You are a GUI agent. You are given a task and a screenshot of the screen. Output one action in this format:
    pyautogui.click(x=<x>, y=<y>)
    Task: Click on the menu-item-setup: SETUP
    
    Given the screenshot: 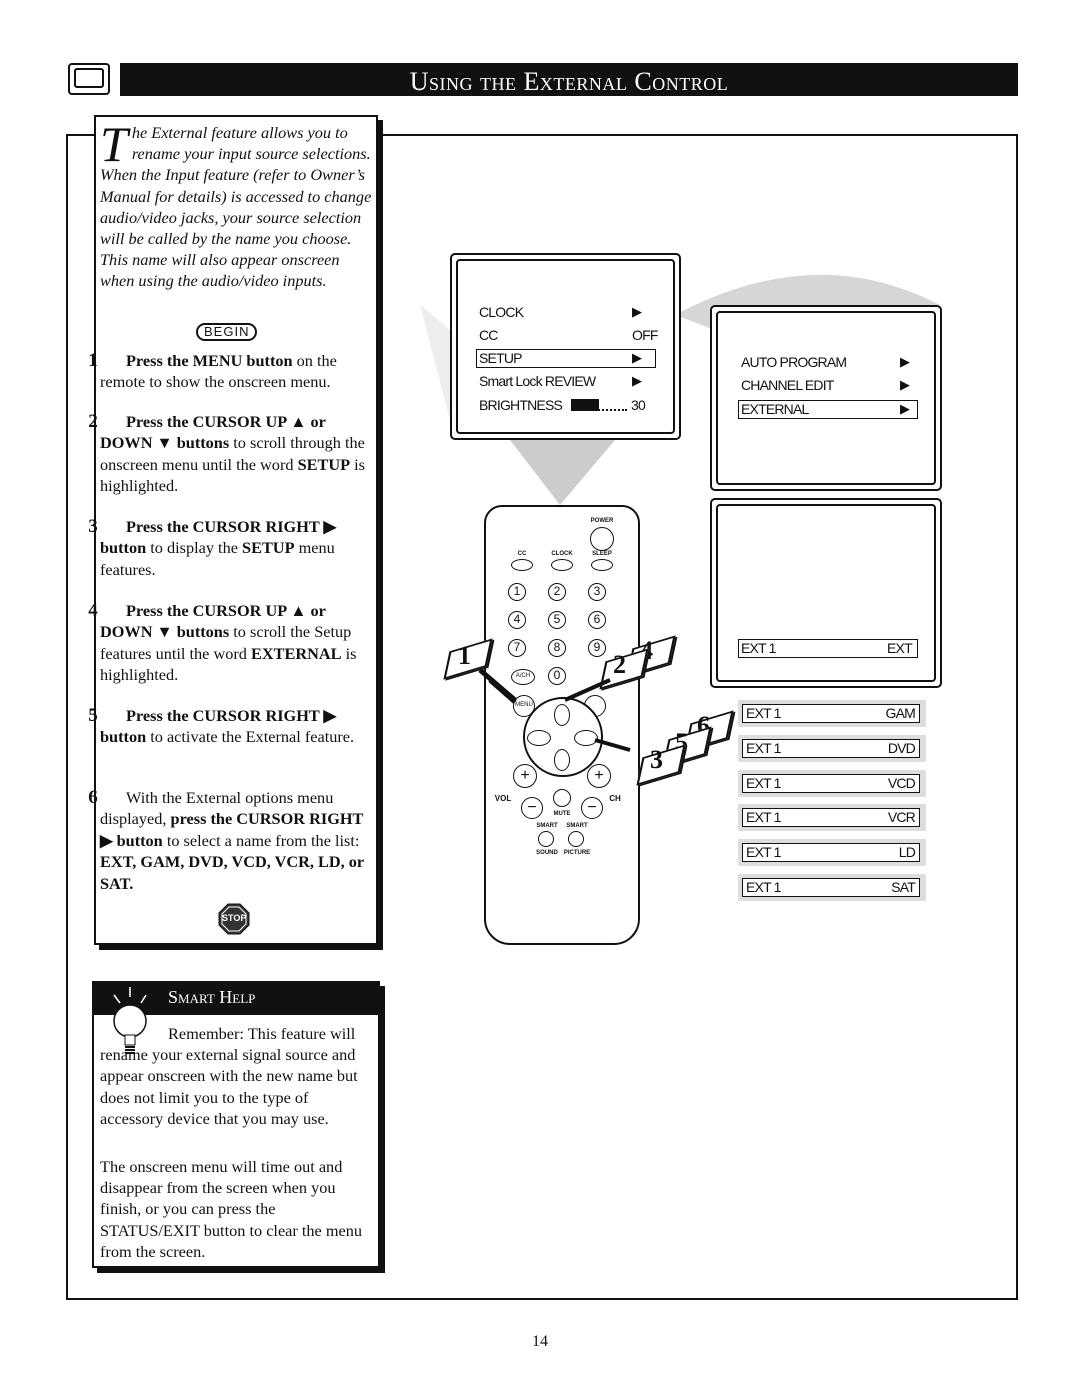 What is the action you would take?
    pyautogui.click(x=500, y=358)
    